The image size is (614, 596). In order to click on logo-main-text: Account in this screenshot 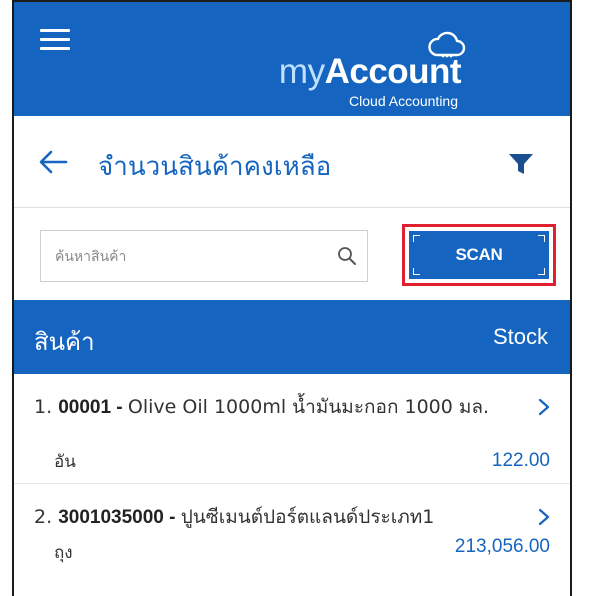, I will do `click(393, 71)`.